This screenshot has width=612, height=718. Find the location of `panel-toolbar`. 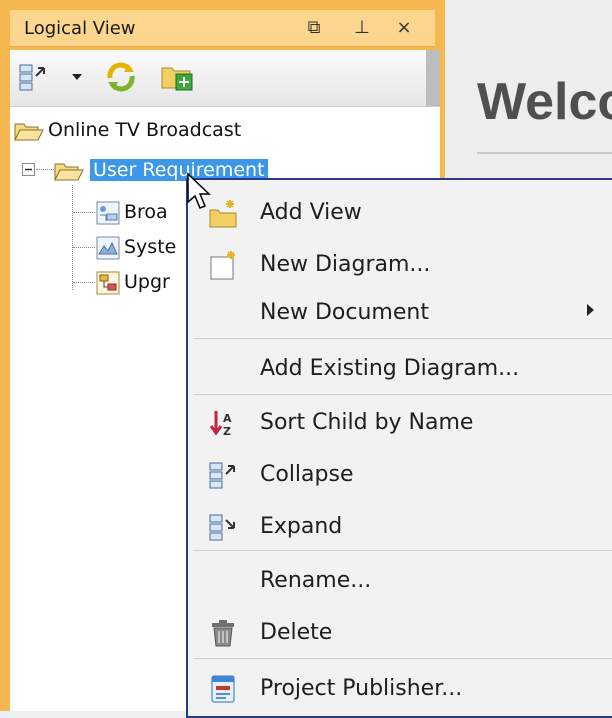

panel-toolbar is located at coordinates (225, 78).